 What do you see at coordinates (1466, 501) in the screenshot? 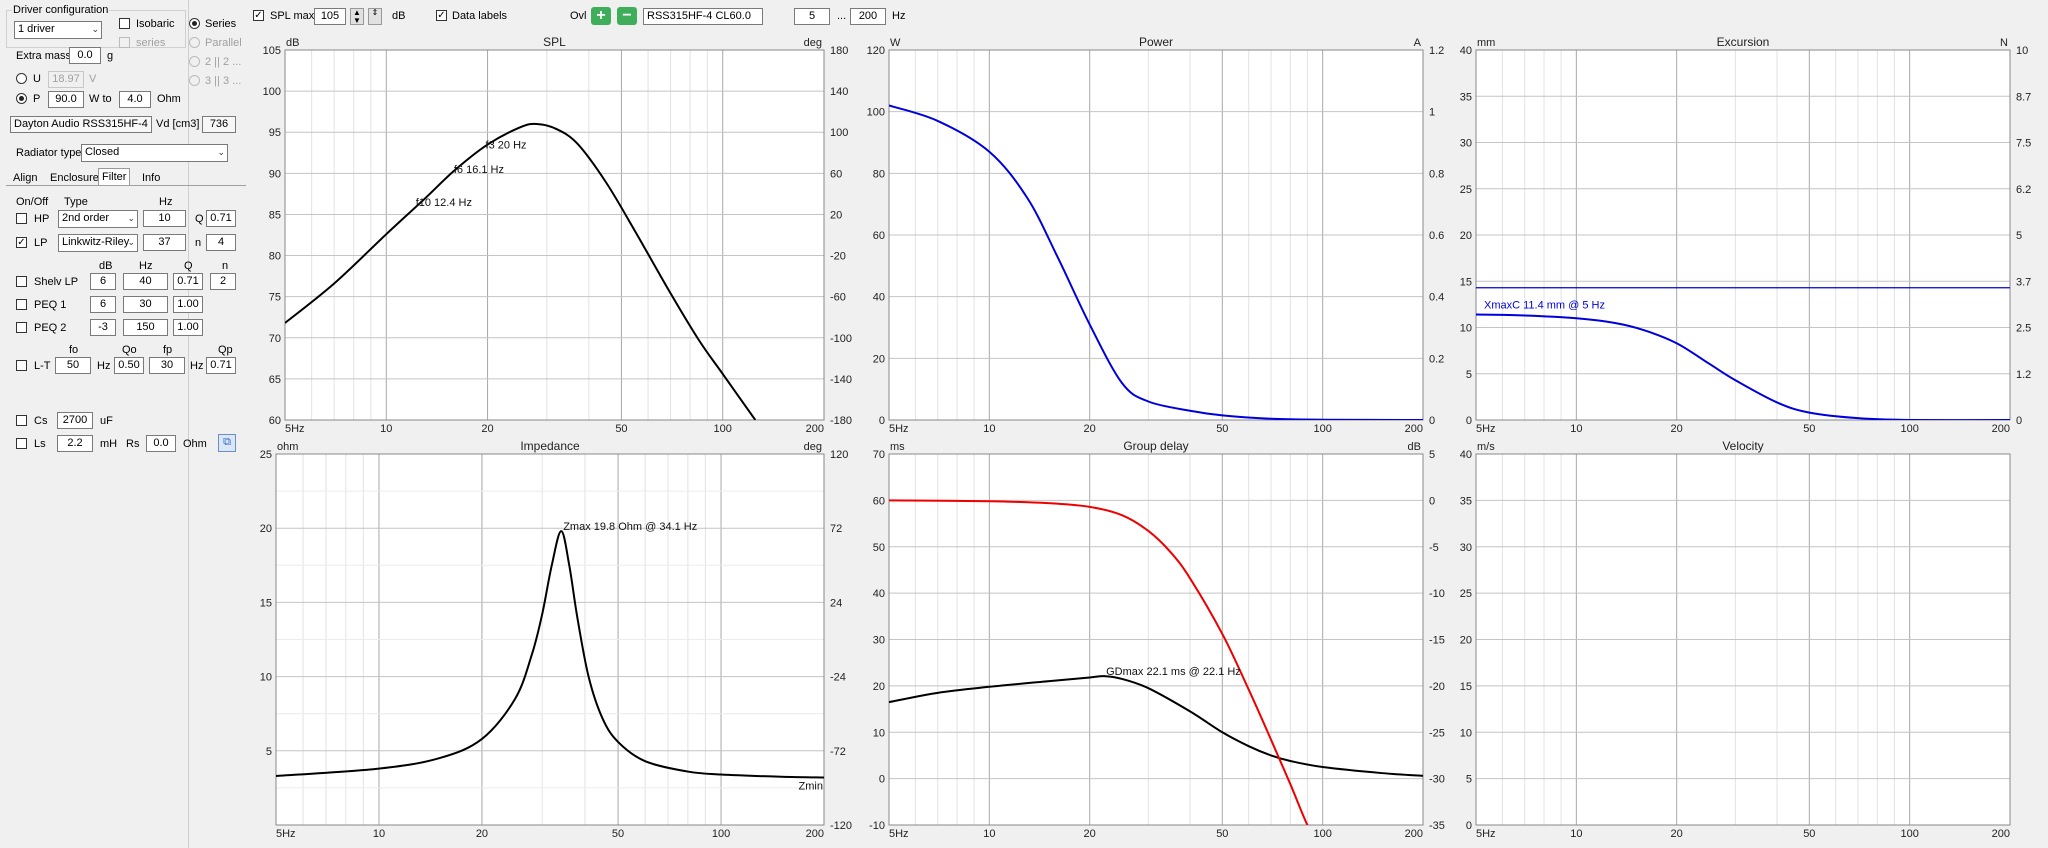
I see `velocity-y-tick: 35` at bounding box center [1466, 501].